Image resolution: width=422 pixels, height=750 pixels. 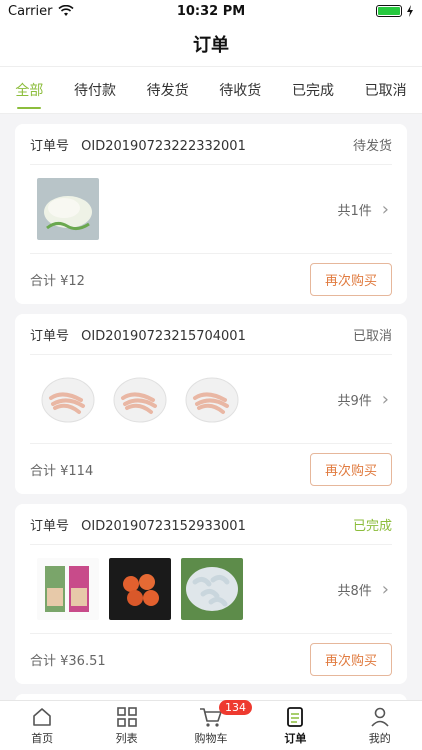 What do you see at coordinates (68, 661) in the screenshot?
I see `order-total: 合计 ¥36.51` at bounding box center [68, 661].